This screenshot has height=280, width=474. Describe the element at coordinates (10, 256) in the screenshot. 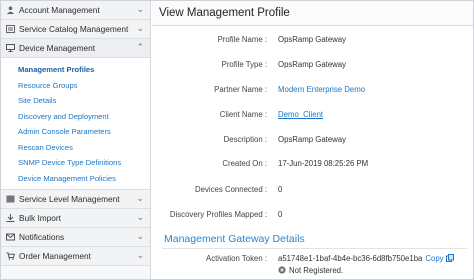

I see `cart-icon` at that location.